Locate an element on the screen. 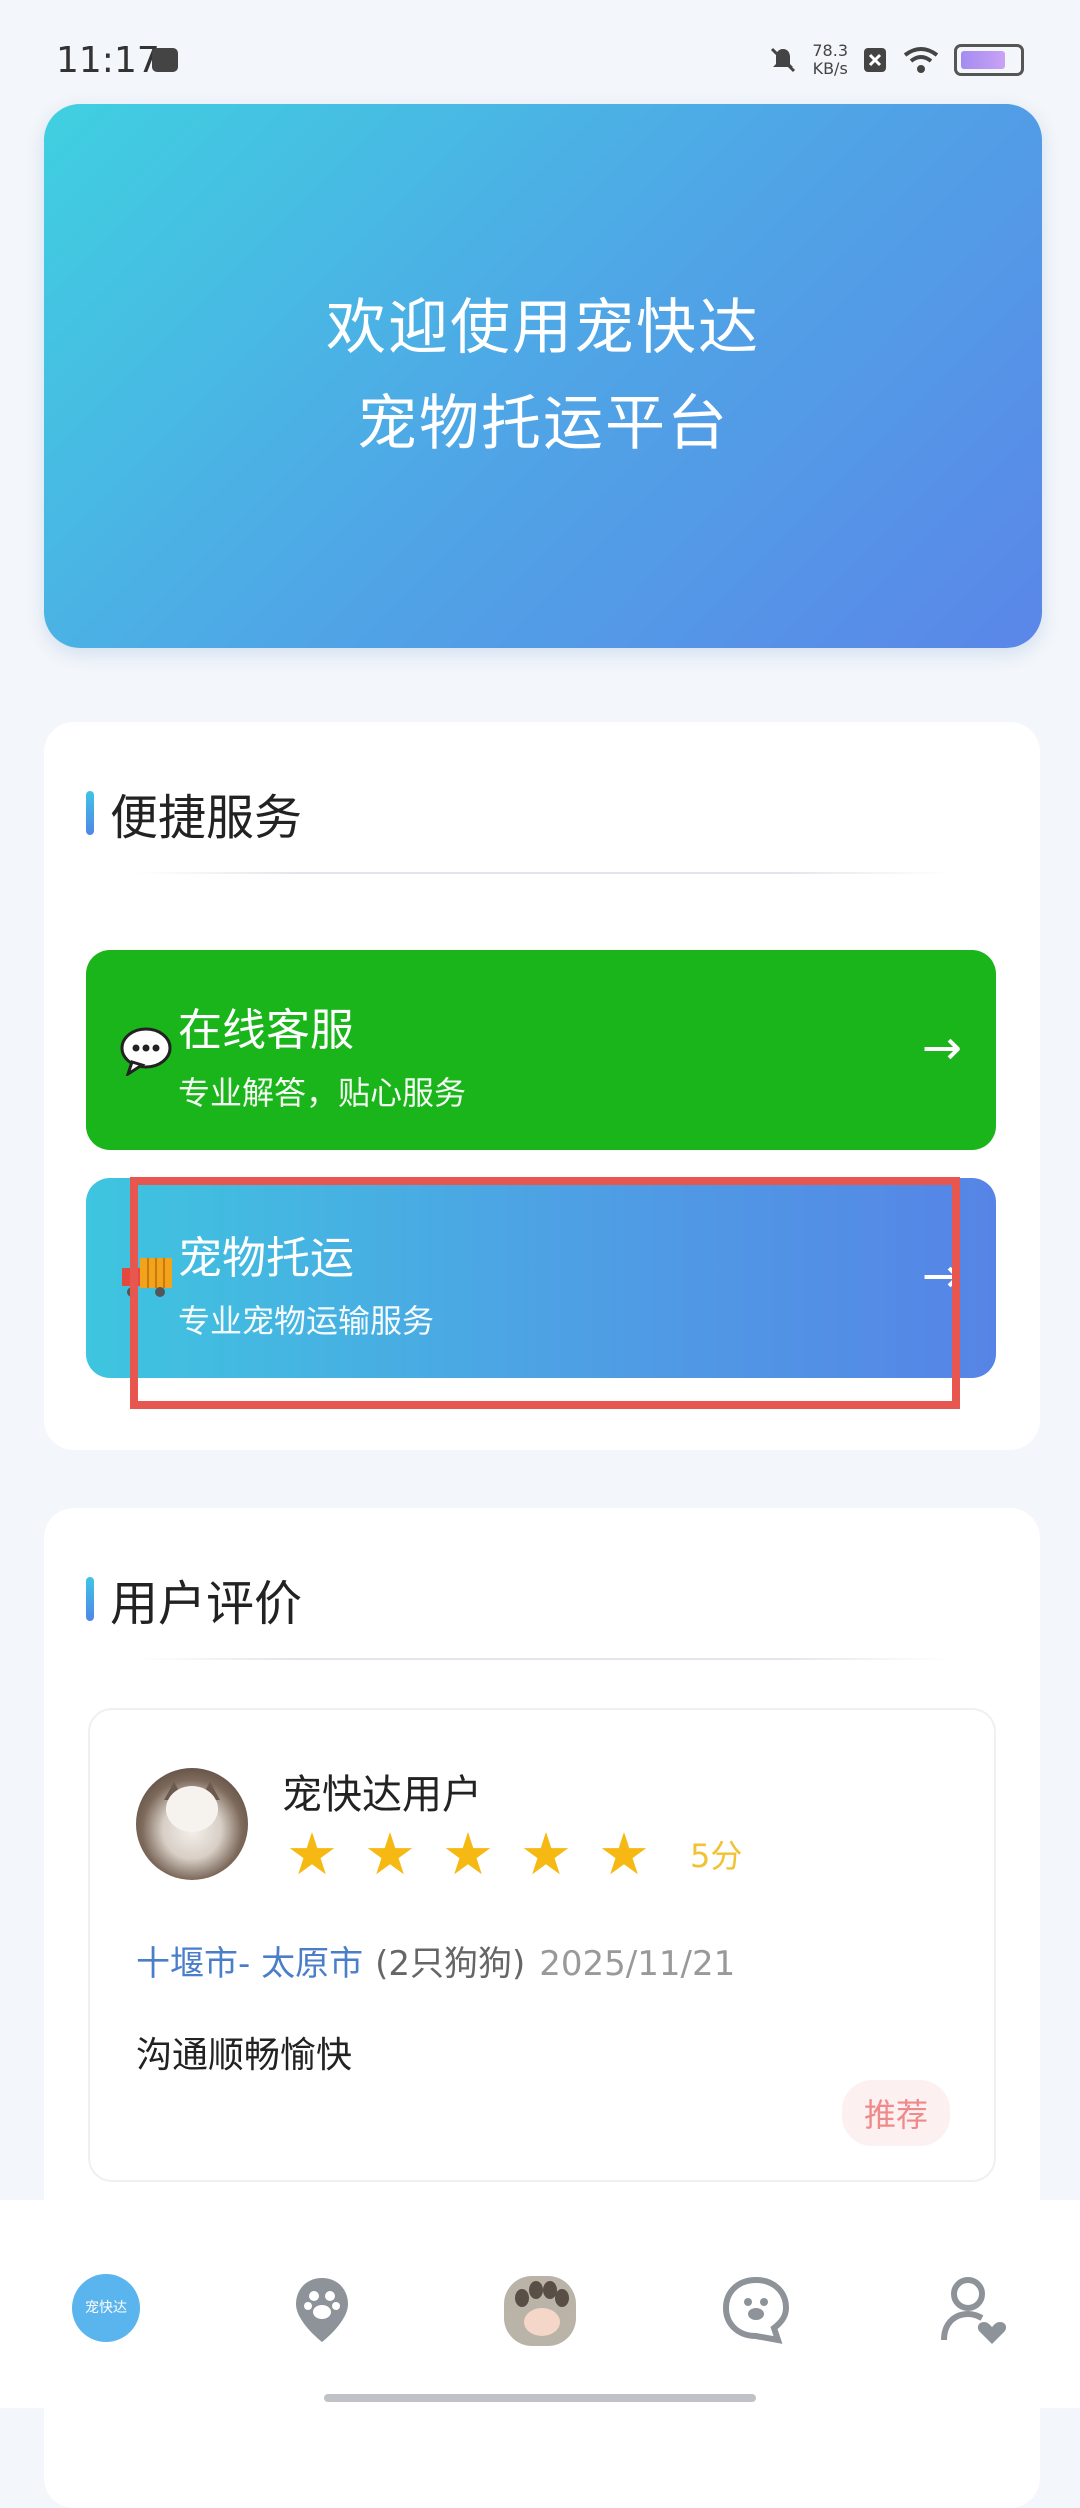  mute-bell-icon is located at coordinates (783, 60).